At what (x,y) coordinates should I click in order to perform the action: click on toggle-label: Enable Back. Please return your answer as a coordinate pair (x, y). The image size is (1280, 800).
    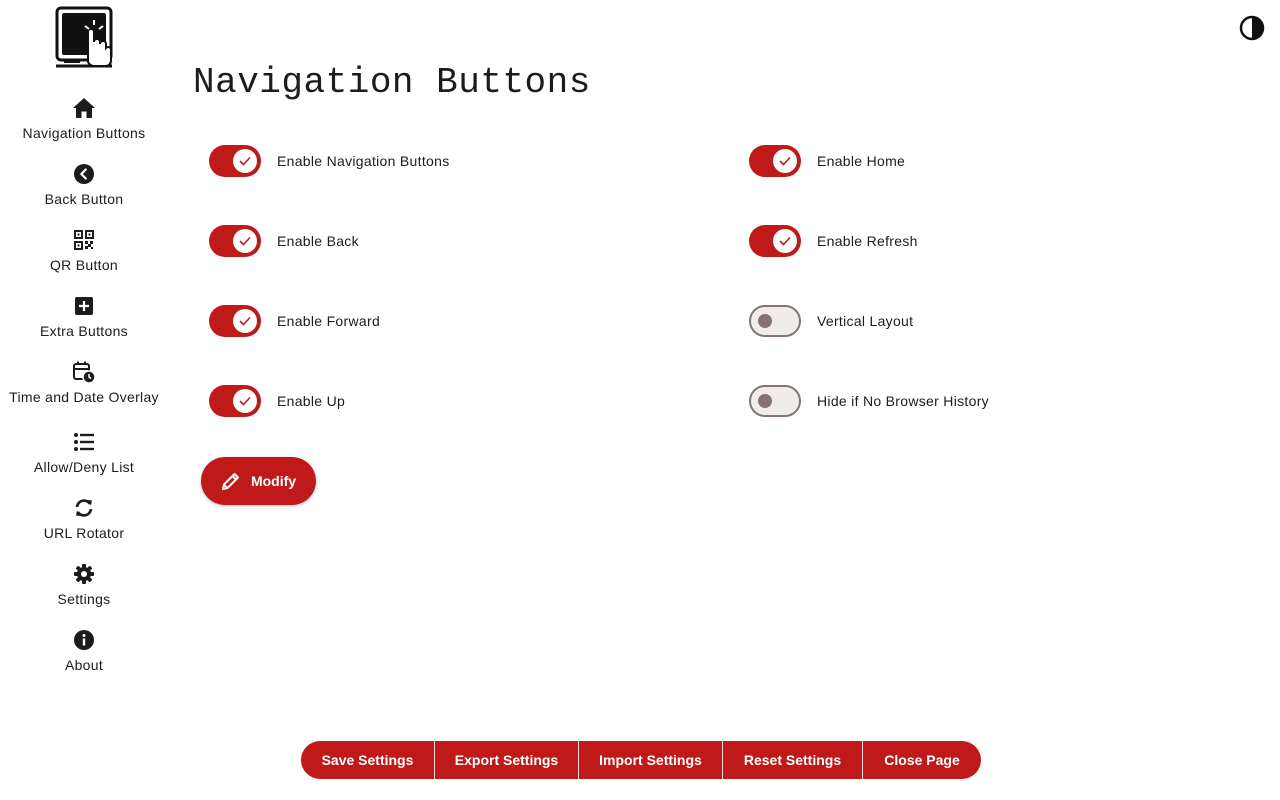
    Looking at the image, I should click on (318, 241).